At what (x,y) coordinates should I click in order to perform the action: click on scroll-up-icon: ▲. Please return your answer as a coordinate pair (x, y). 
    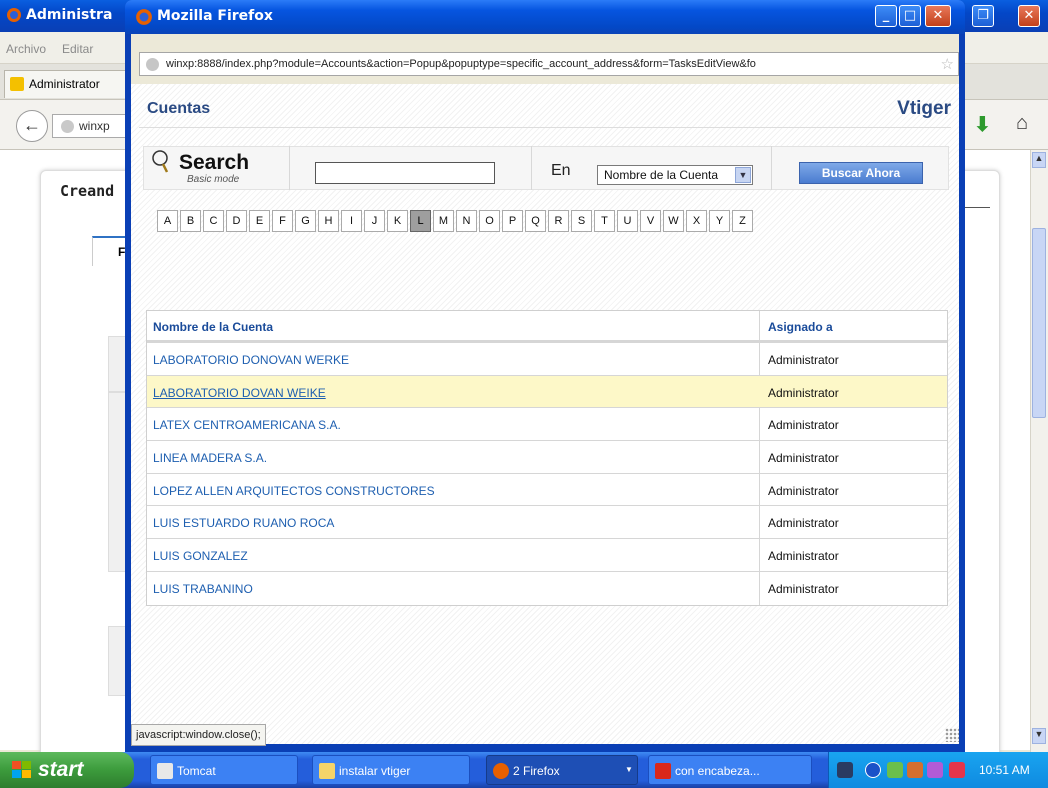
    Looking at the image, I should click on (1039, 160).